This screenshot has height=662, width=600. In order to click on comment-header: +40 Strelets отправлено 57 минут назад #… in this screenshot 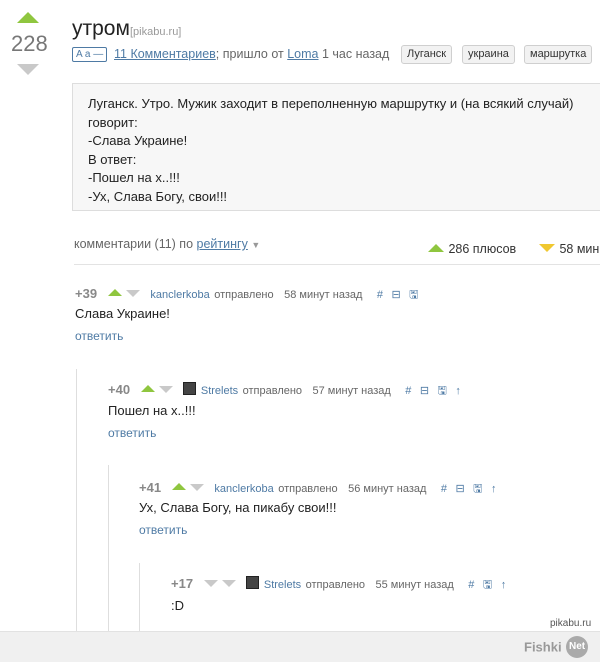, I will do `click(284, 391)`.